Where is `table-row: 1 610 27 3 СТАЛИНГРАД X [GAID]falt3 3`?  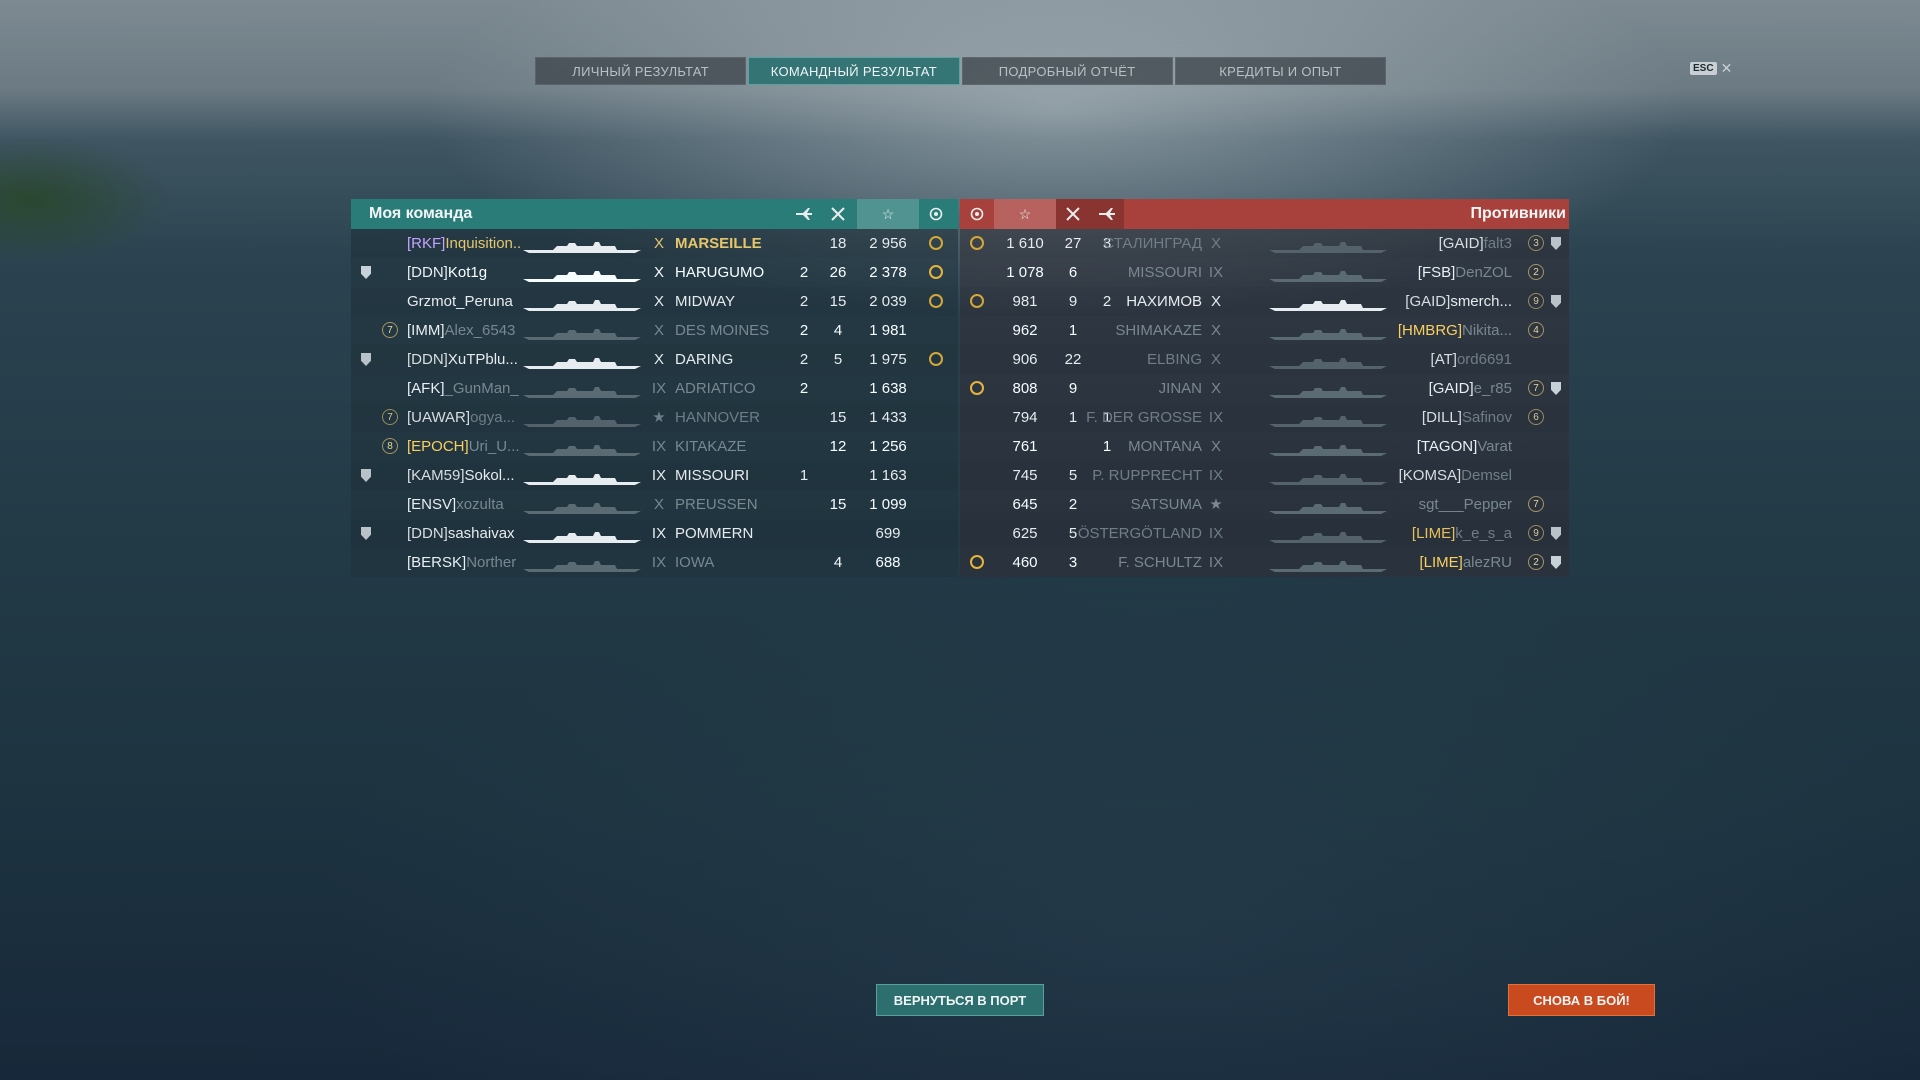 table-row: 1 610 27 3 СТАЛИНГРАД X [GAID]falt3 3 is located at coordinates (1264, 243).